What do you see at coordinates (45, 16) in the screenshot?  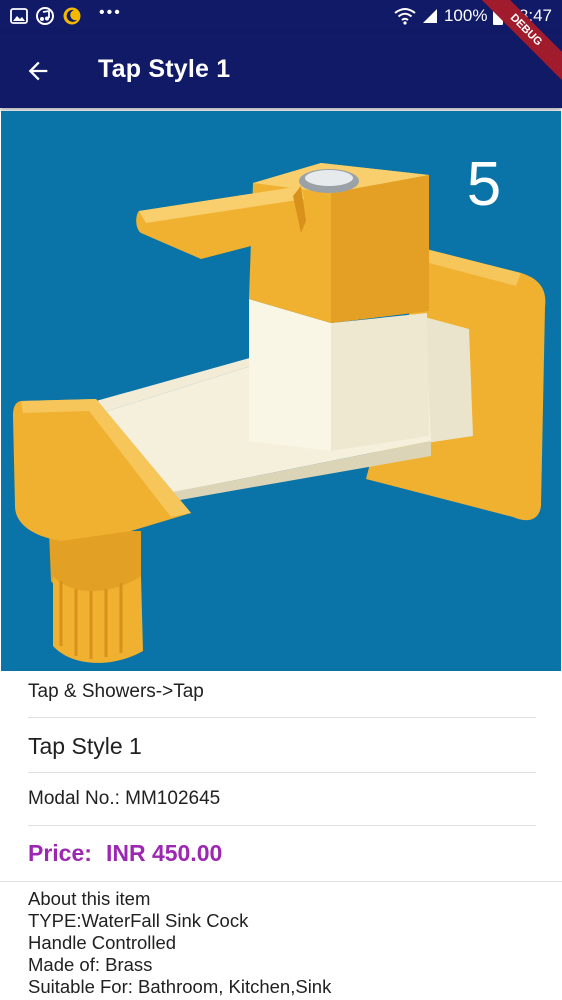 I see `music-sync-icon` at bounding box center [45, 16].